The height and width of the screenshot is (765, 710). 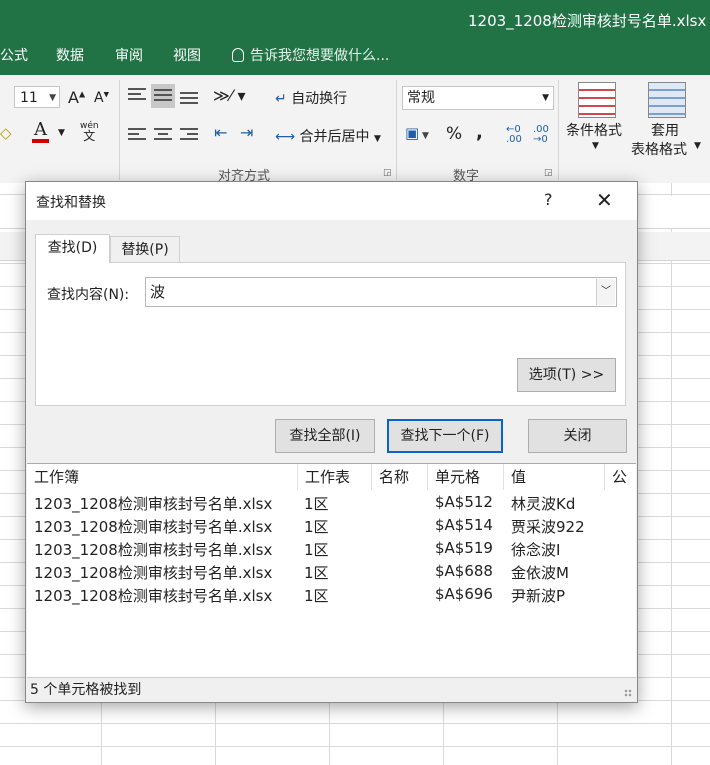 I want to click on close-button: 关闭, so click(x=577, y=436).